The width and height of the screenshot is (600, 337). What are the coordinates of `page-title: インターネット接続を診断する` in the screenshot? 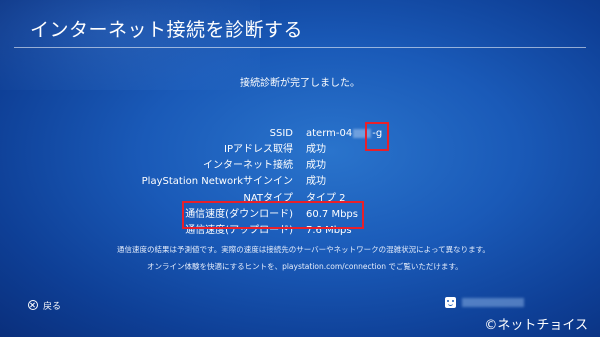 It's located at (167, 30).